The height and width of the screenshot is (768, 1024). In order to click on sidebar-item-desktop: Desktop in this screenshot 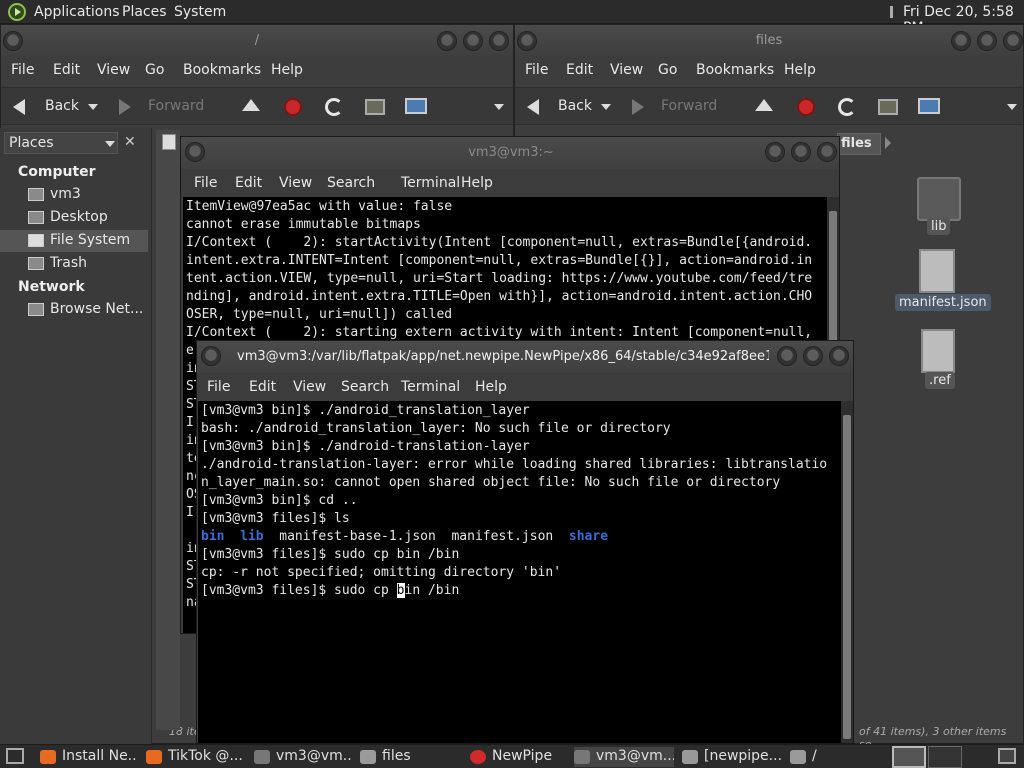, I will do `click(74, 218)`.